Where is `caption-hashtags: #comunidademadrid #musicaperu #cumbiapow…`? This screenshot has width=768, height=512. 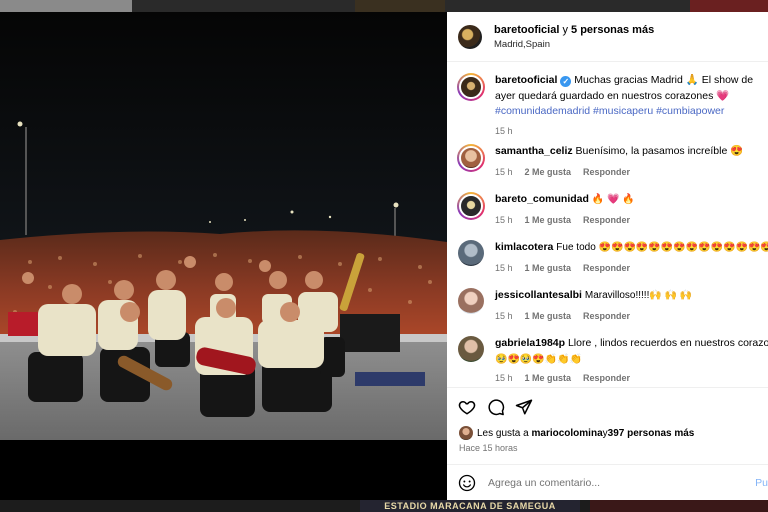 caption-hashtags: #comunidademadrid #musicaperu #cumbiapow… is located at coordinates (609, 111).